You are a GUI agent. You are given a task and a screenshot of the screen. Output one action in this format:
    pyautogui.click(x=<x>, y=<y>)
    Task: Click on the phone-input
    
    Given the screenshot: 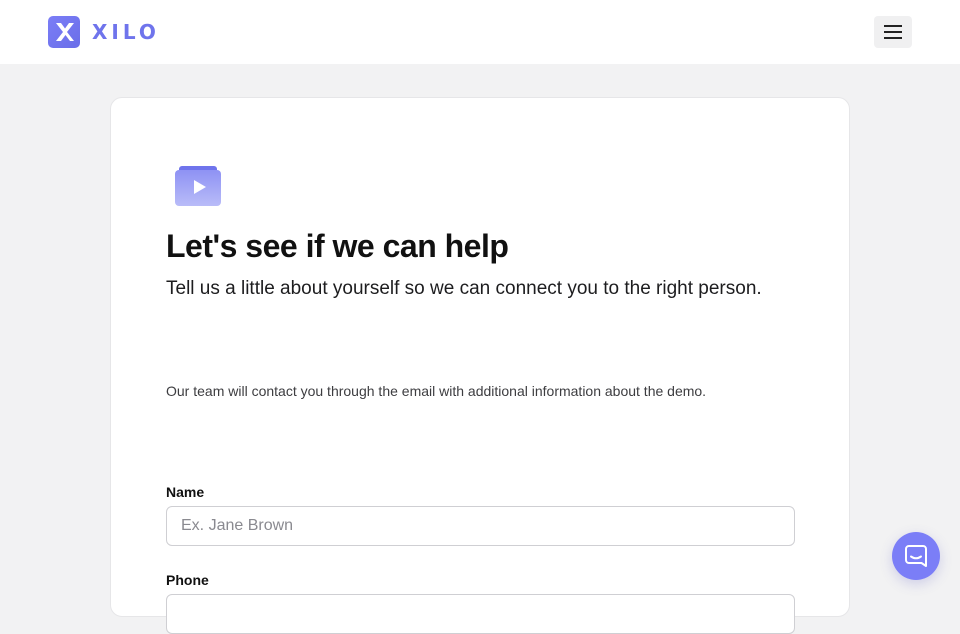 What is the action you would take?
    pyautogui.click(x=480, y=614)
    